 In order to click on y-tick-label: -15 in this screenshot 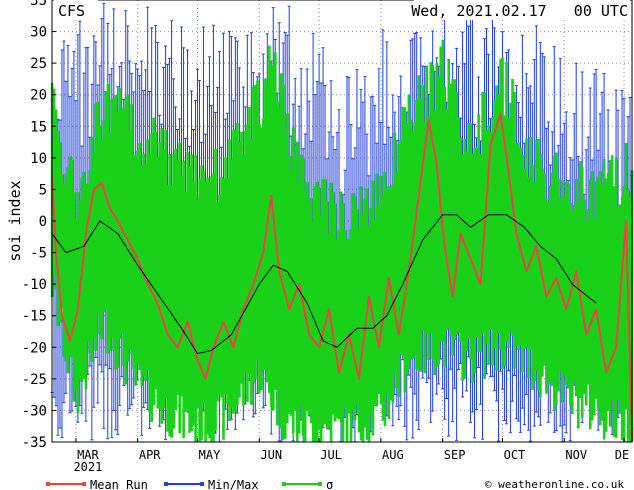, I will do `click(34, 317)`.